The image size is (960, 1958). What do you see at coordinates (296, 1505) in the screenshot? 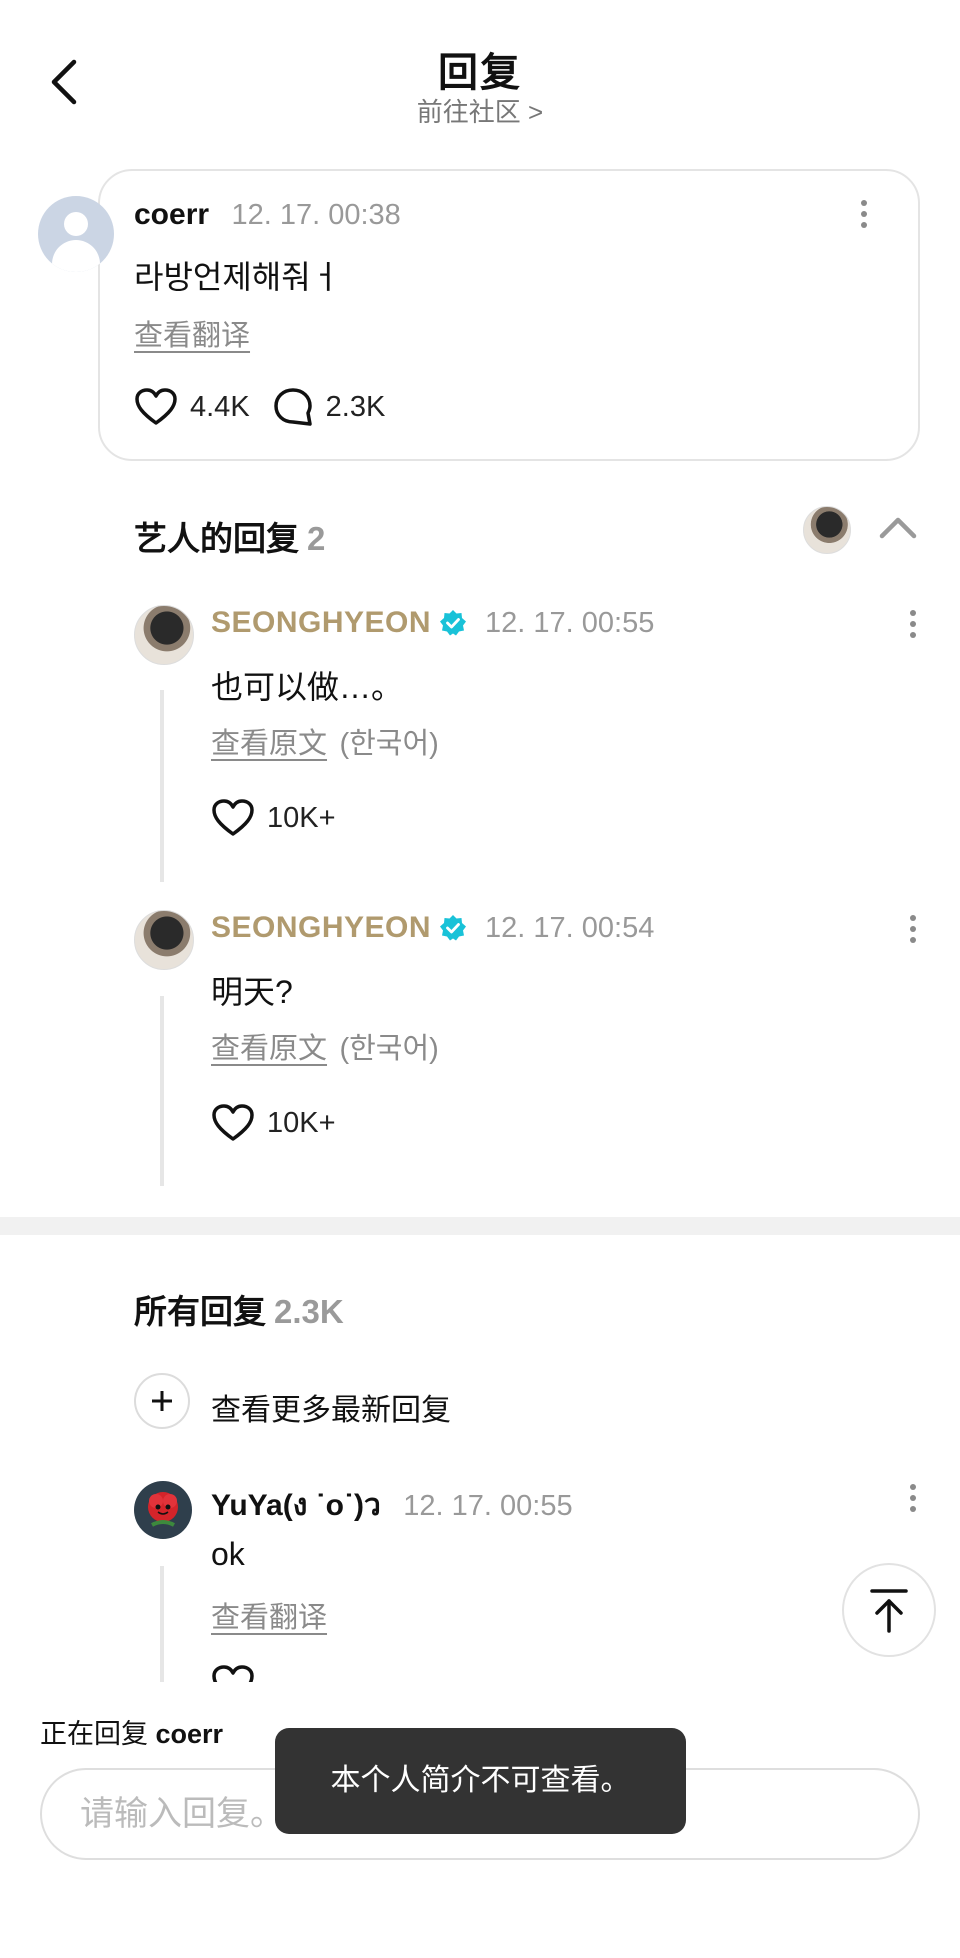
I see `reply-author: YuYa(ง ˙o˙)ว` at bounding box center [296, 1505].